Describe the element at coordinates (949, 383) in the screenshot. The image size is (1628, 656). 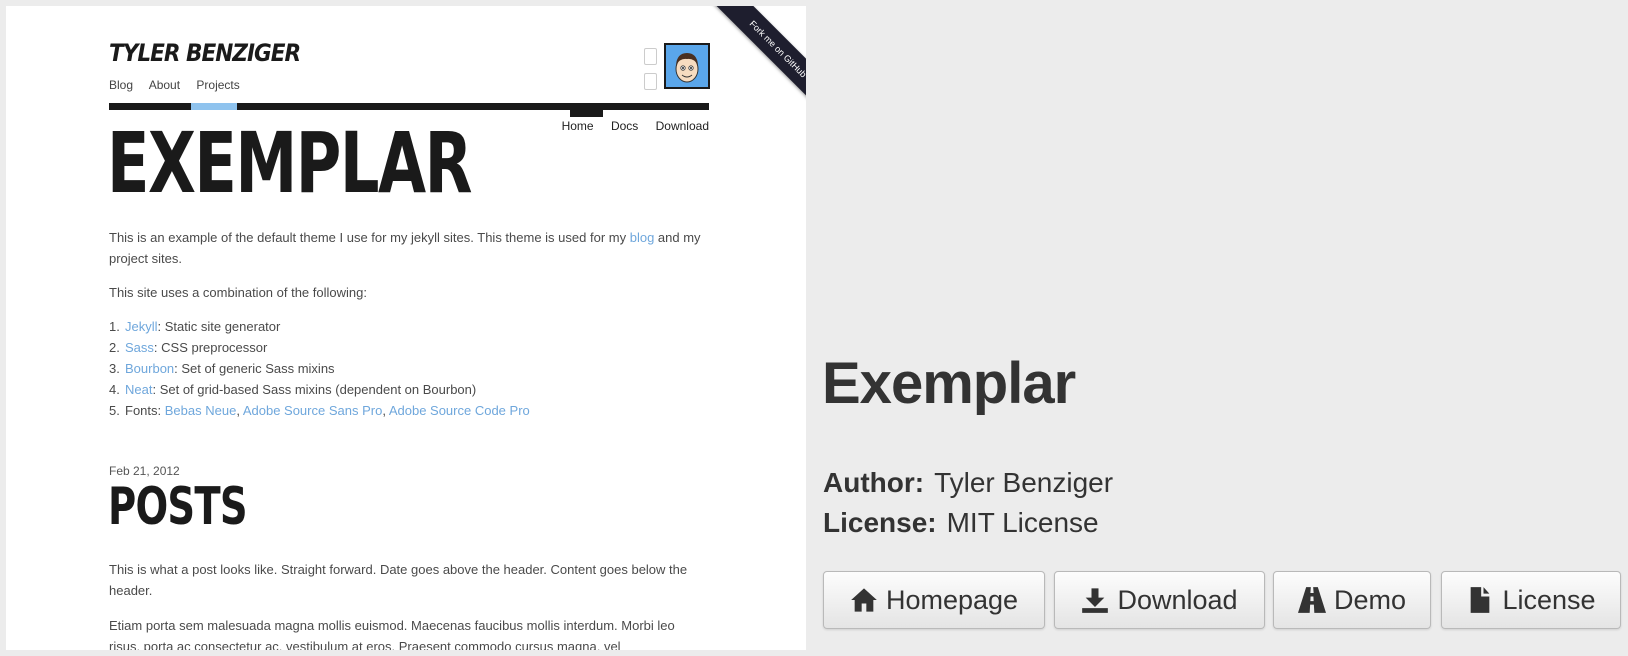
I see `theme-title: Exemplar` at that location.